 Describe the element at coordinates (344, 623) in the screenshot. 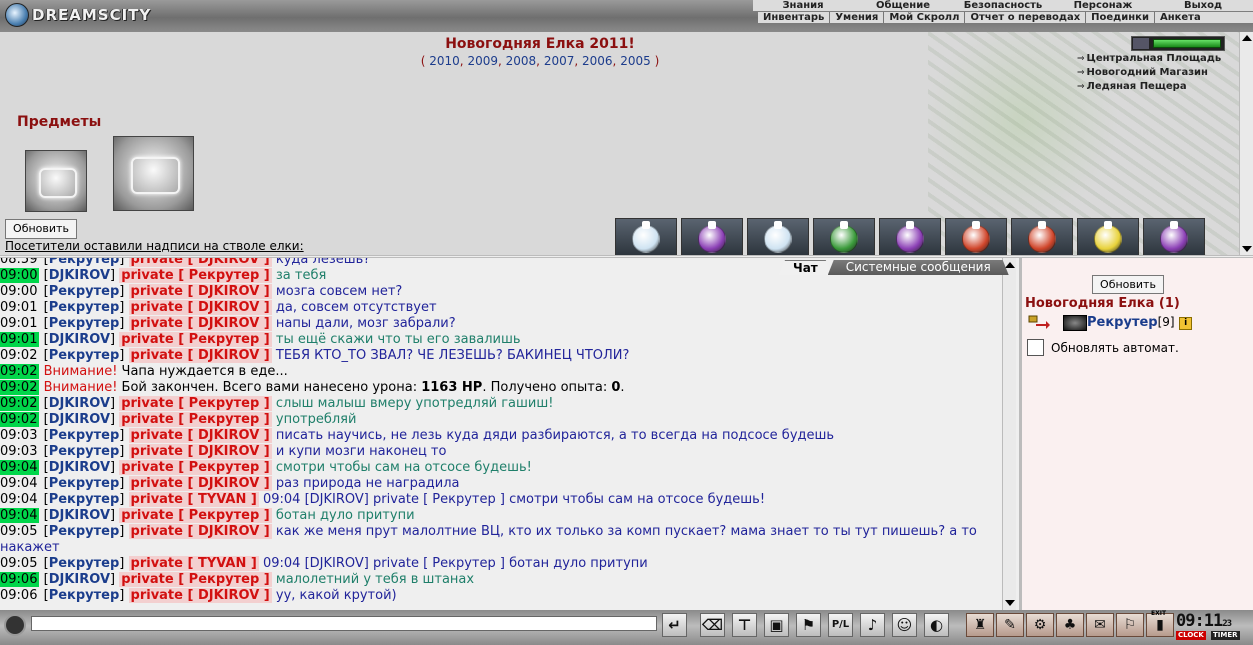

I see `chat-message-input` at that location.